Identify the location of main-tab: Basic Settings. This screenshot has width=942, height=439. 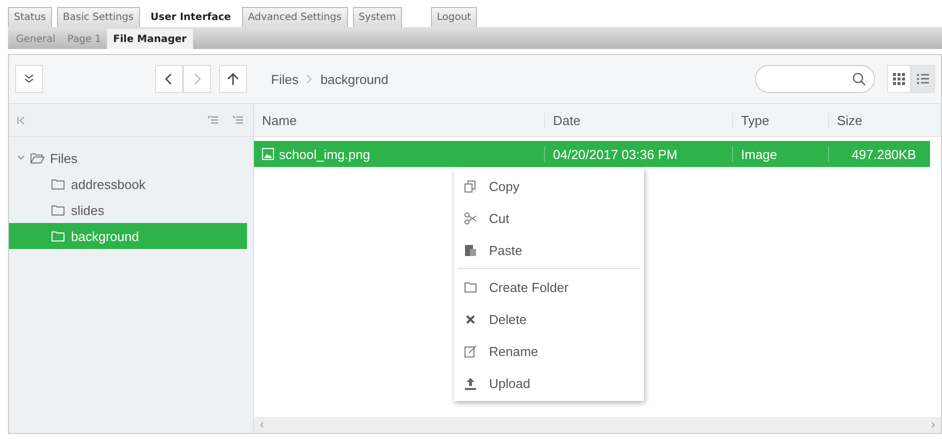
(98, 17).